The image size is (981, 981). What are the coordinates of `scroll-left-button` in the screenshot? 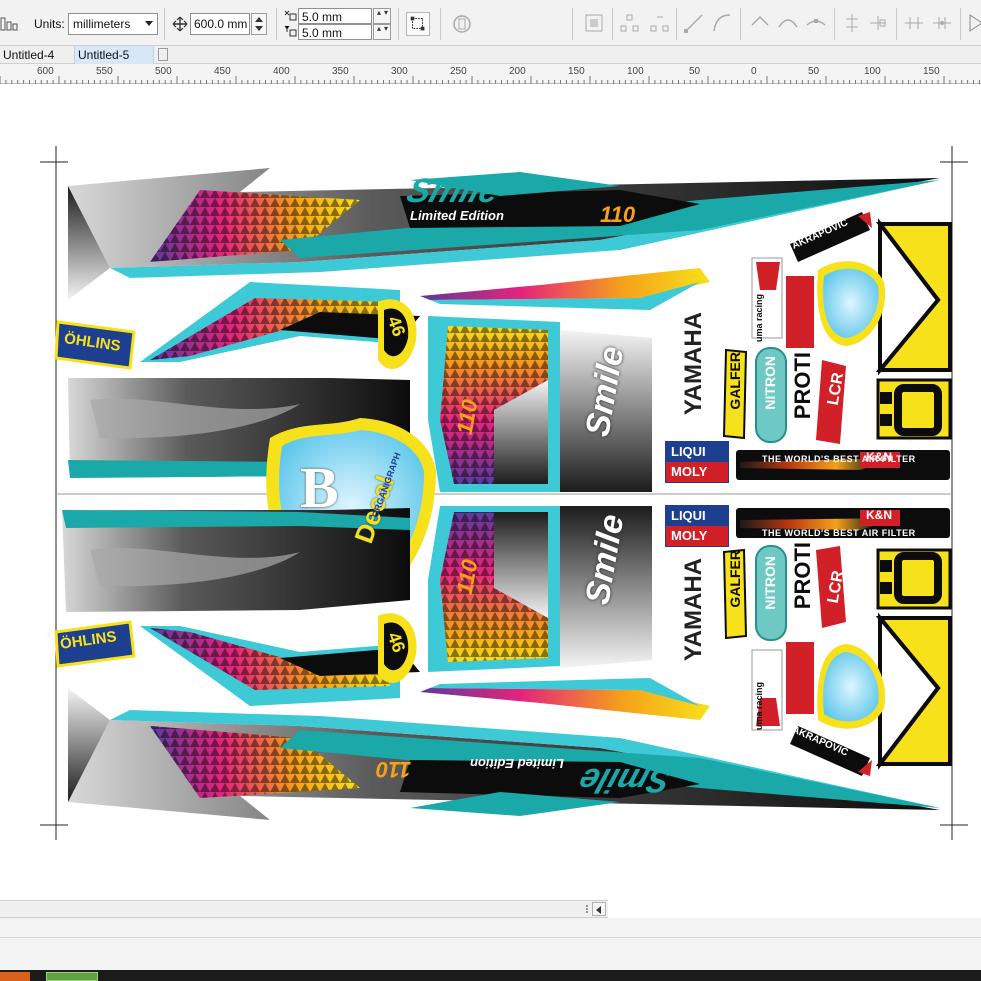 It's located at (599, 909).